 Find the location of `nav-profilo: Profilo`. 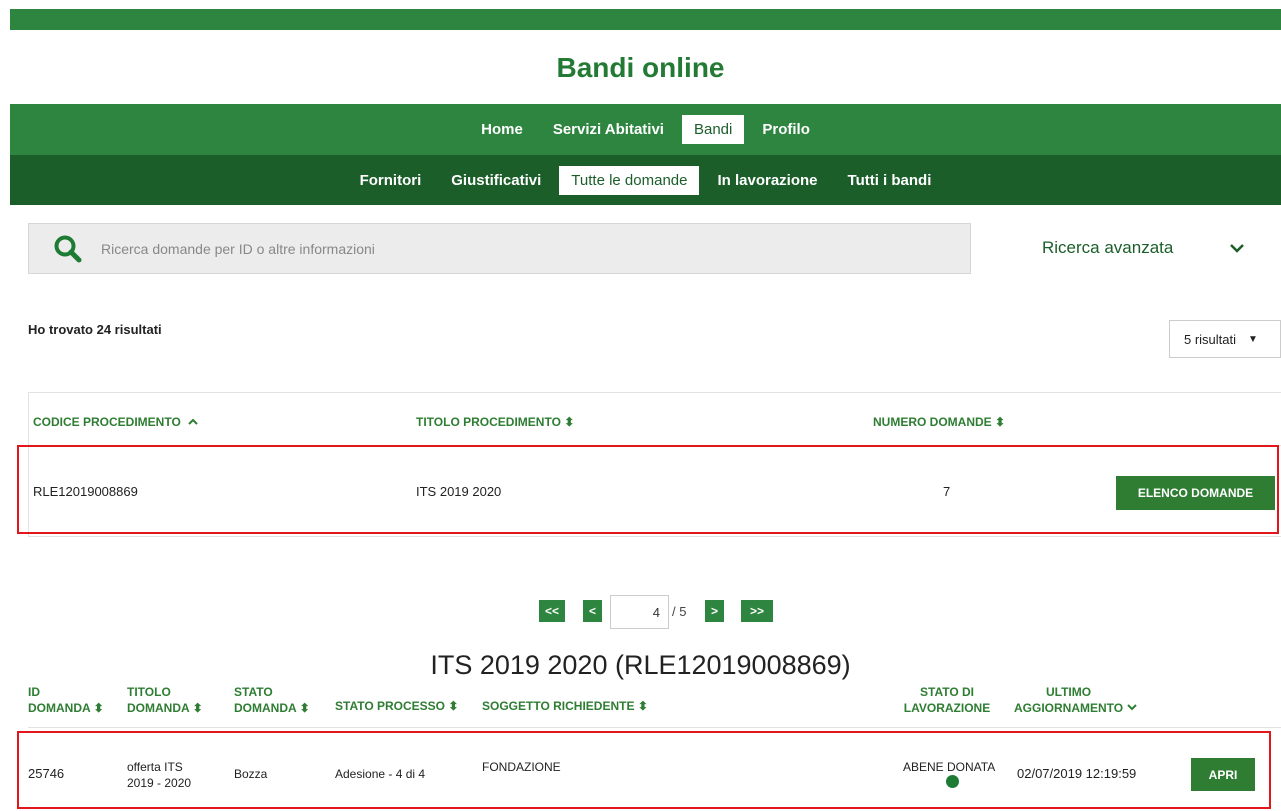

nav-profilo: Profilo is located at coordinates (786, 129).